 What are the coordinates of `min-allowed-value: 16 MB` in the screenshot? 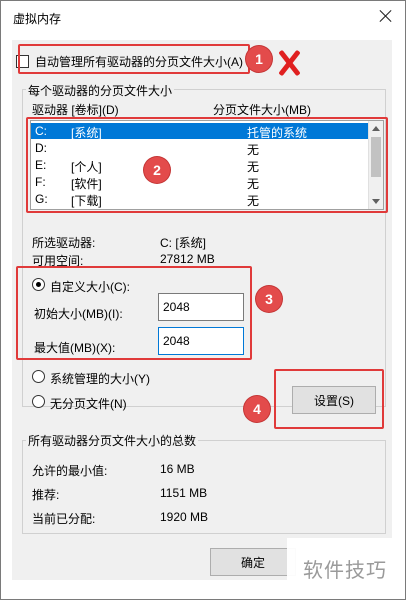 It's located at (177, 469).